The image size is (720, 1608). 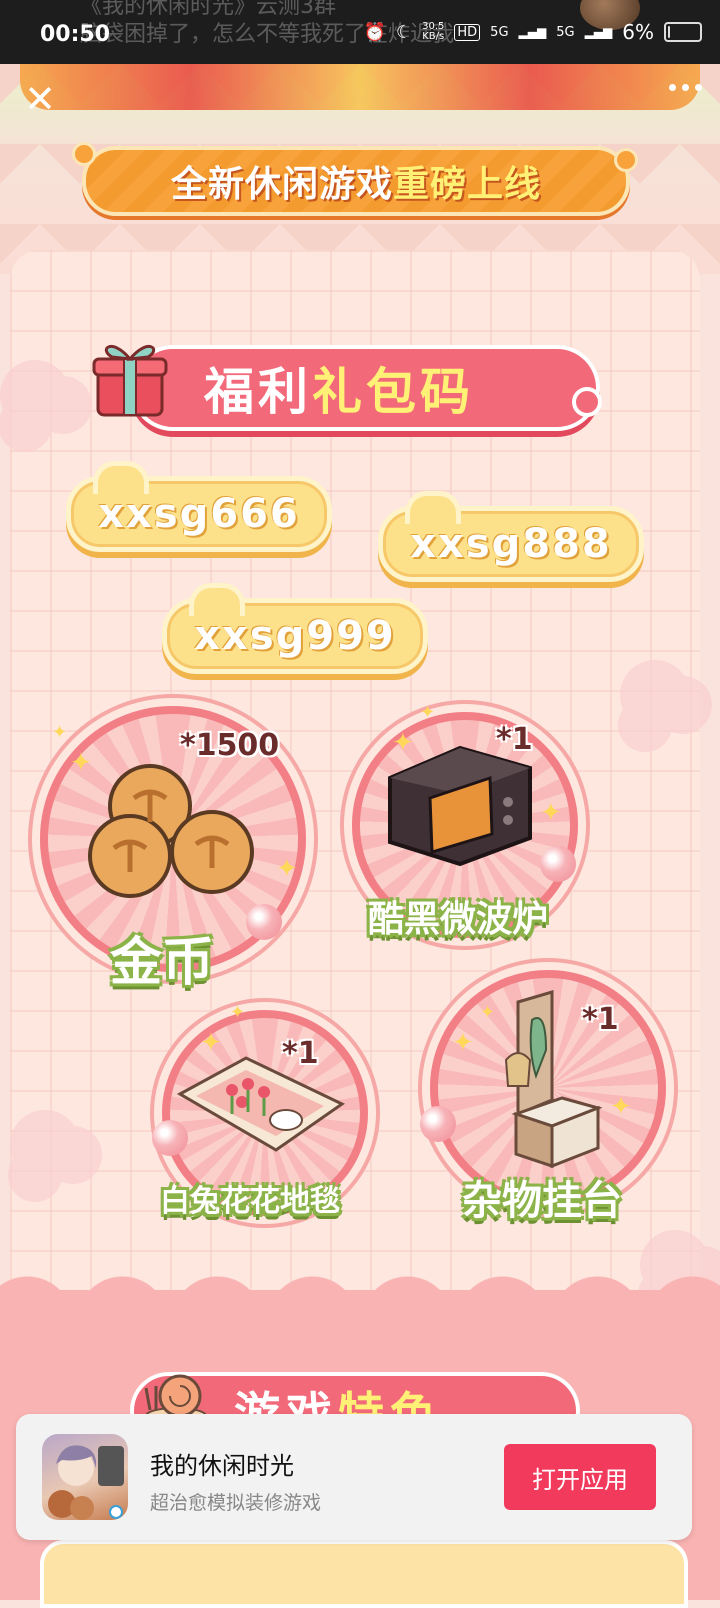 I want to click on signal-bars-icon: ▂▄▆, so click(x=532, y=32).